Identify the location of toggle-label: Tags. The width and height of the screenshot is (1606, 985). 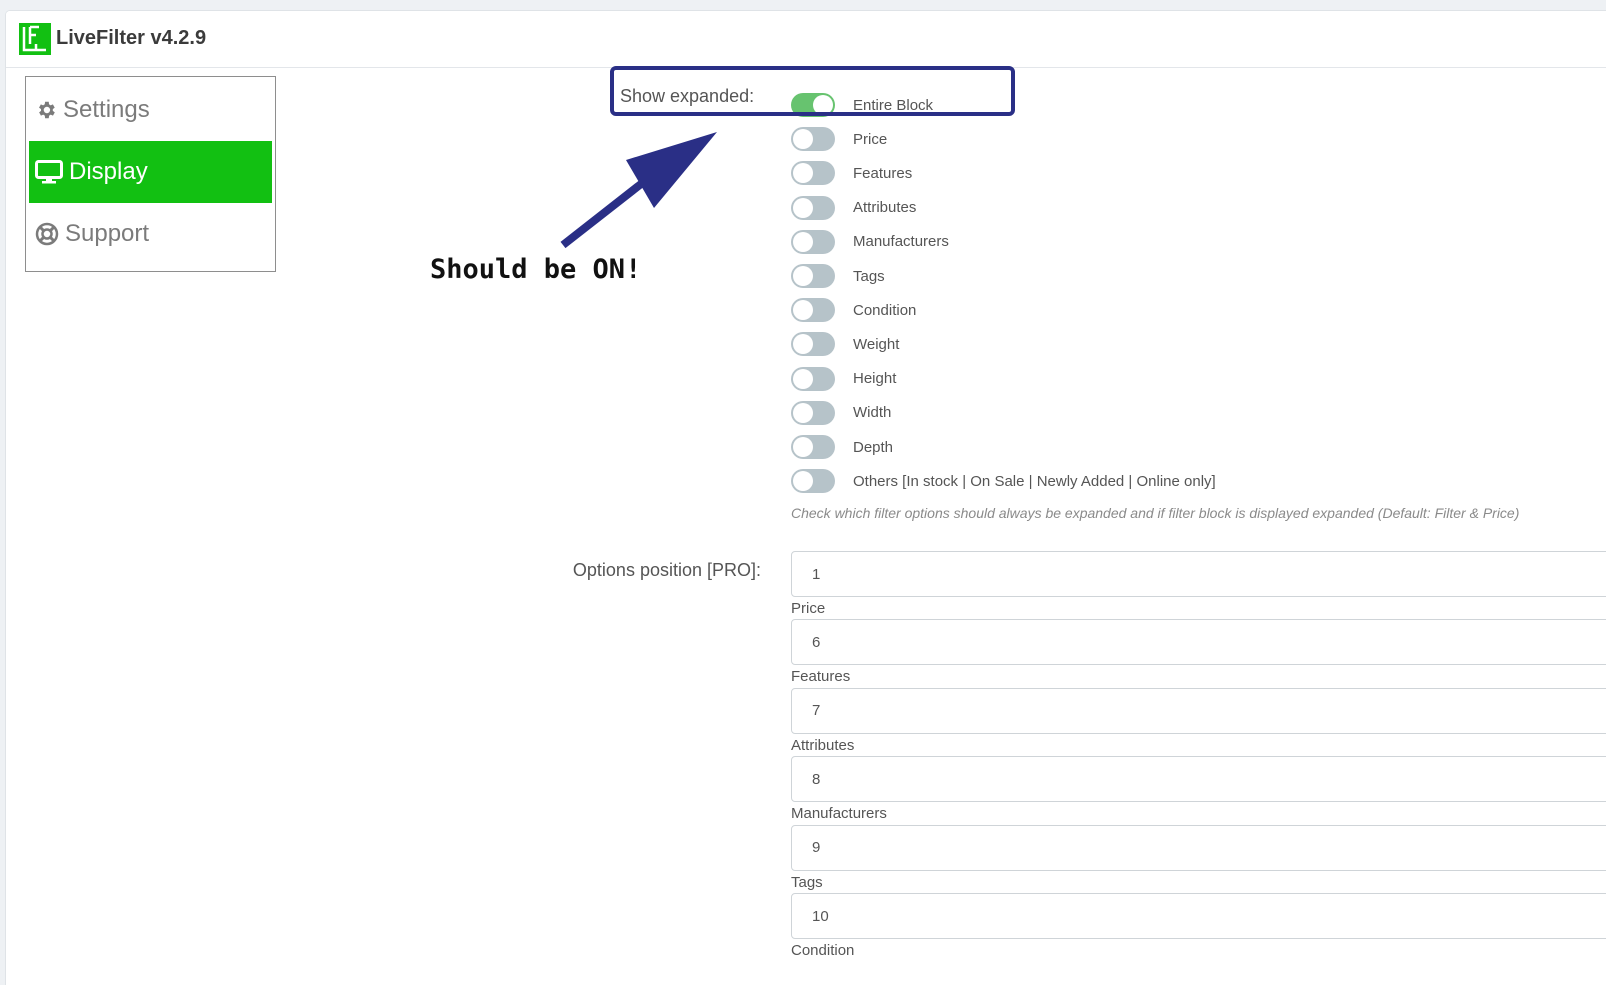
(869, 276).